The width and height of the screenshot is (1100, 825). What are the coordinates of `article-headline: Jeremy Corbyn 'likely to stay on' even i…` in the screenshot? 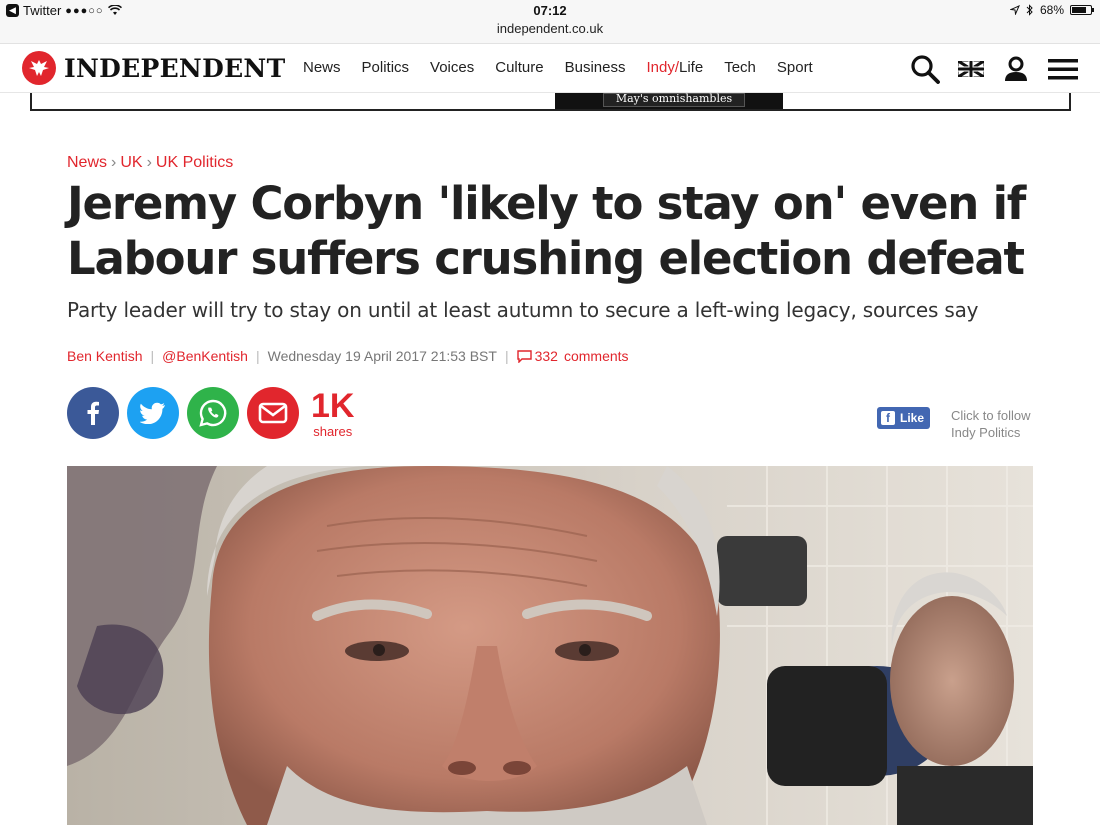 It's located at (546, 231).